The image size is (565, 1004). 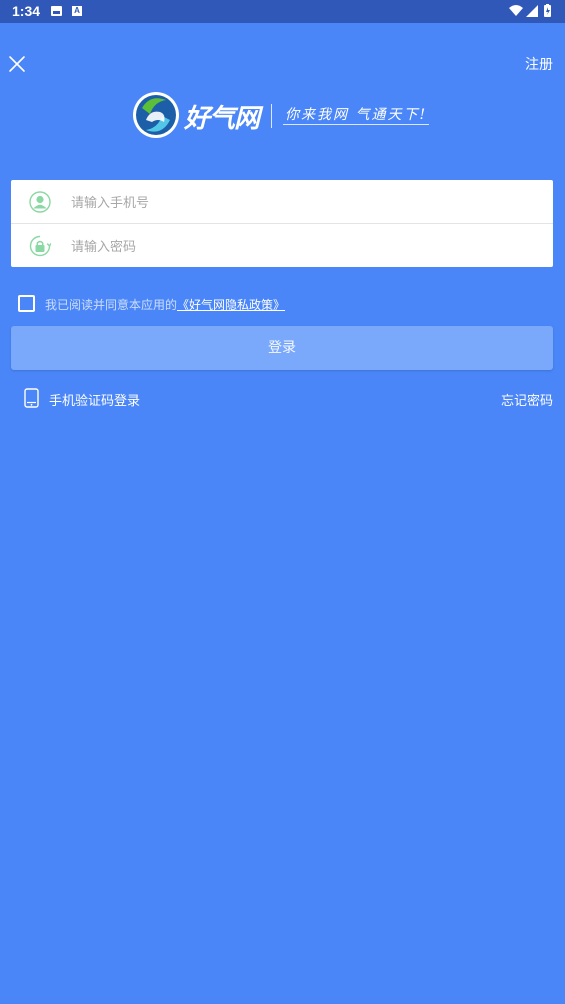 What do you see at coordinates (356, 115) in the screenshot?
I see `brand-slogan: 你来我网 气通天下!` at bounding box center [356, 115].